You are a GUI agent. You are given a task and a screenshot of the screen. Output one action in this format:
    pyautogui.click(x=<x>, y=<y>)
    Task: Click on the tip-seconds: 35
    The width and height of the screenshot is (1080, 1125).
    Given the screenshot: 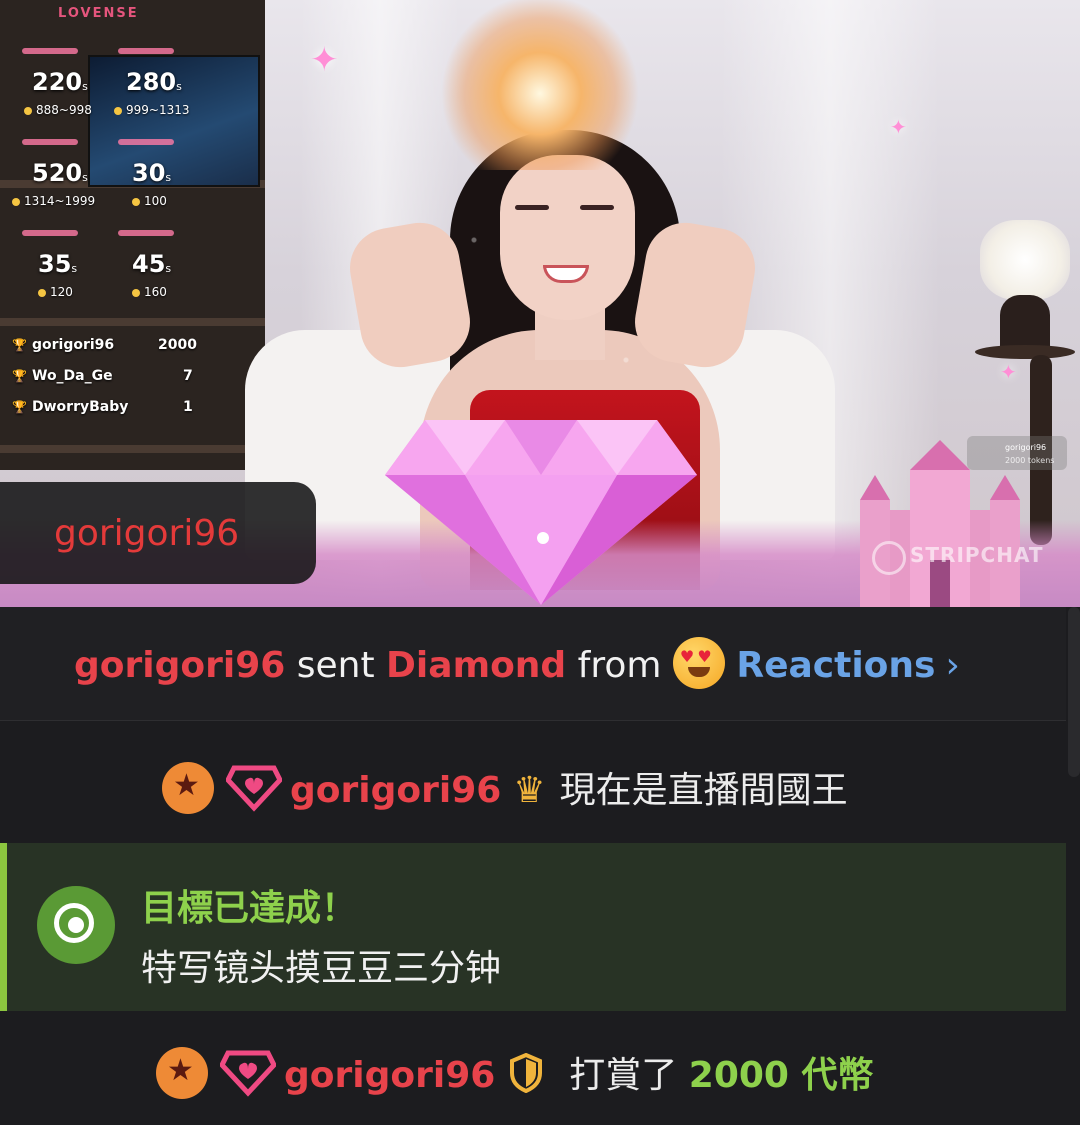 What is the action you would take?
    pyautogui.click(x=55, y=264)
    